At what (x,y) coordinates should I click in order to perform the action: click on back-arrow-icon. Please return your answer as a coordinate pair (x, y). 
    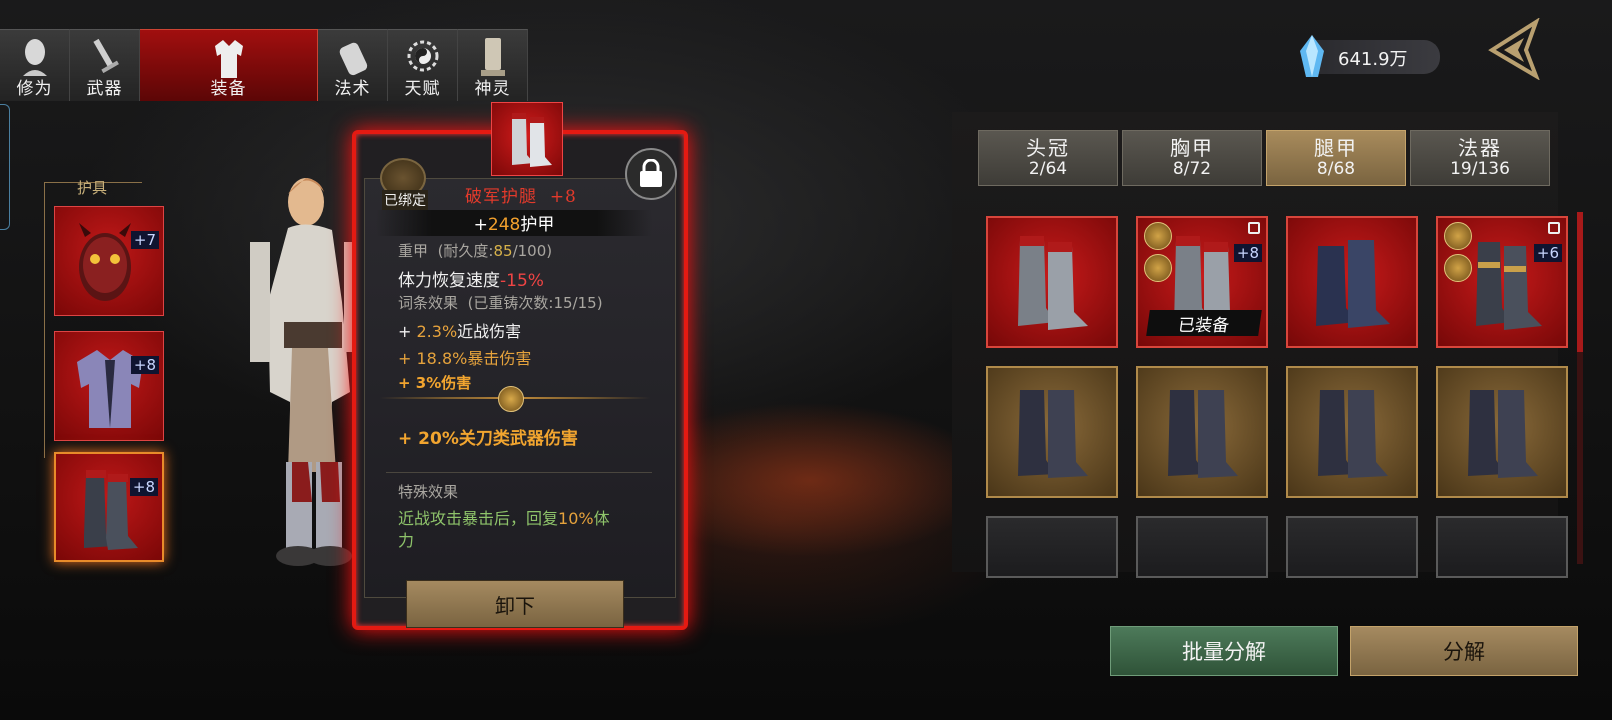
    Looking at the image, I should click on (1514, 49).